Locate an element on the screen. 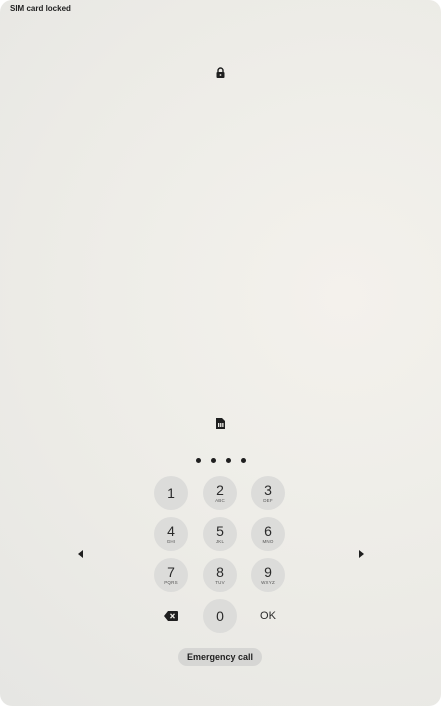  backspace-icon is located at coordinates (171, 616).